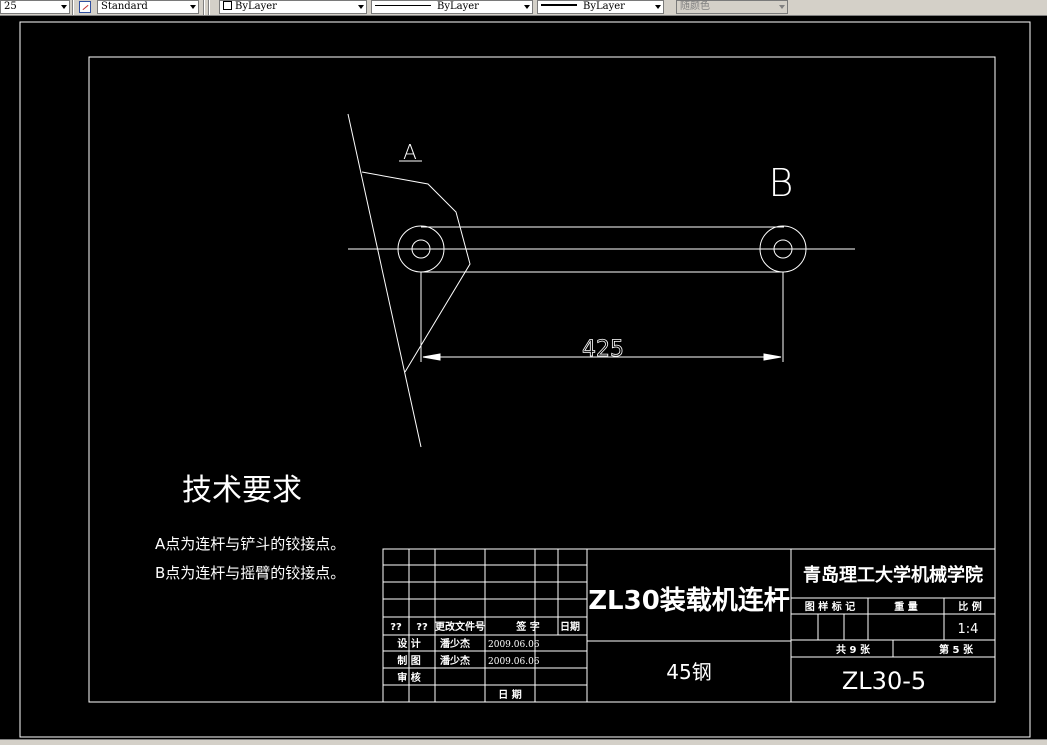 Image resolution: width=1047 pixels, height=745 pixels. I want to click on linetype-value: ByLayer, so click(458, 6).